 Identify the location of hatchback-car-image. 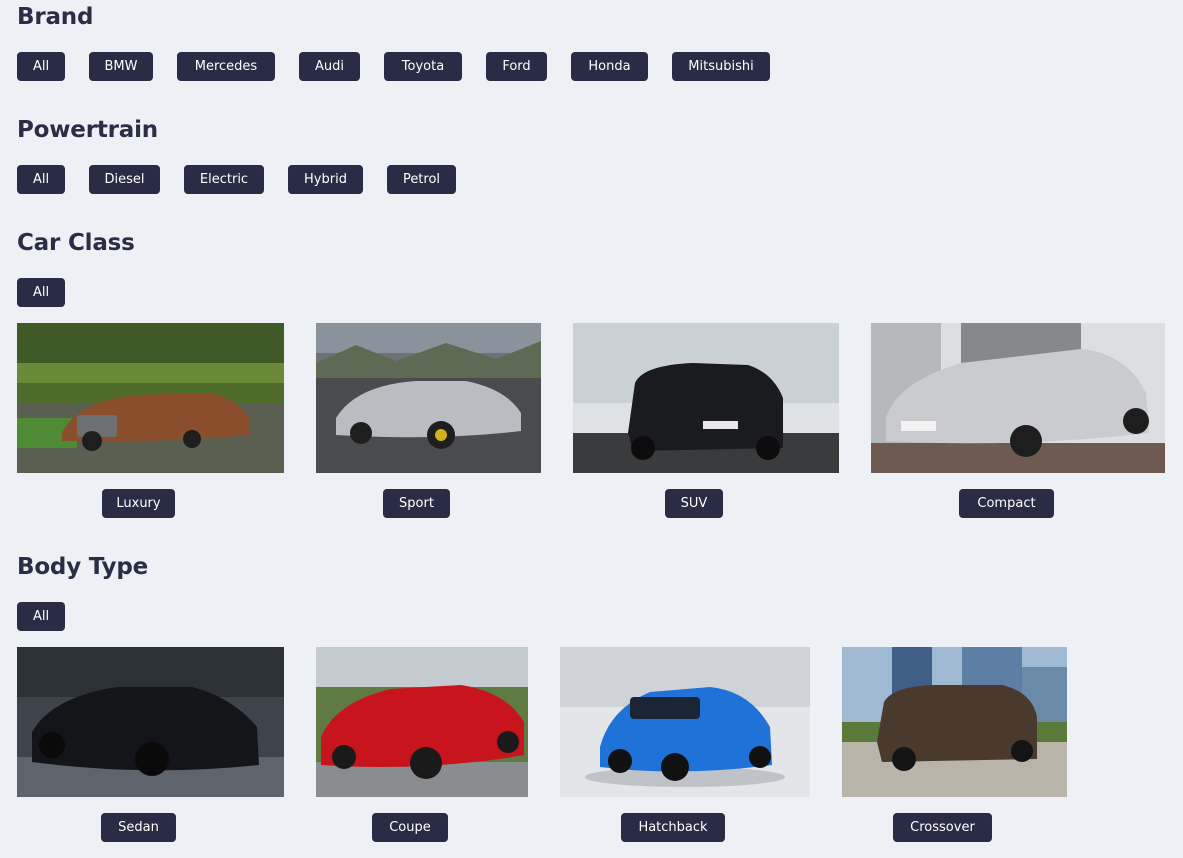
(685, 722).